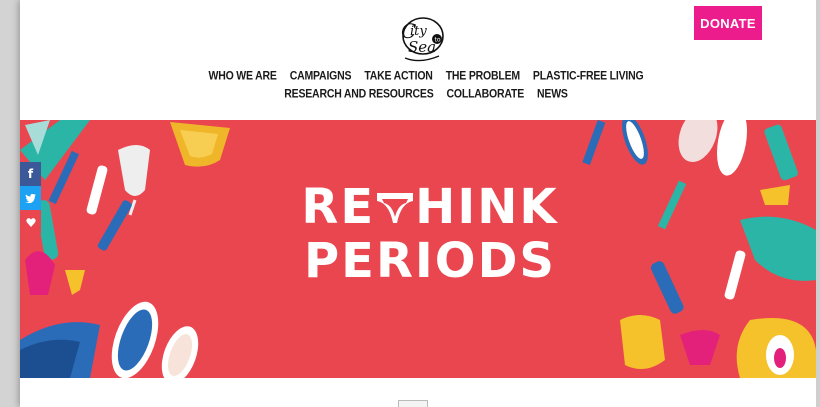 Image resolution: width=820 pixels, height=407 pixels. What do you see at coordinates (338, 207) in the screenshot?
I see `hero-title-re: RE` at bounding box center [338, 207].